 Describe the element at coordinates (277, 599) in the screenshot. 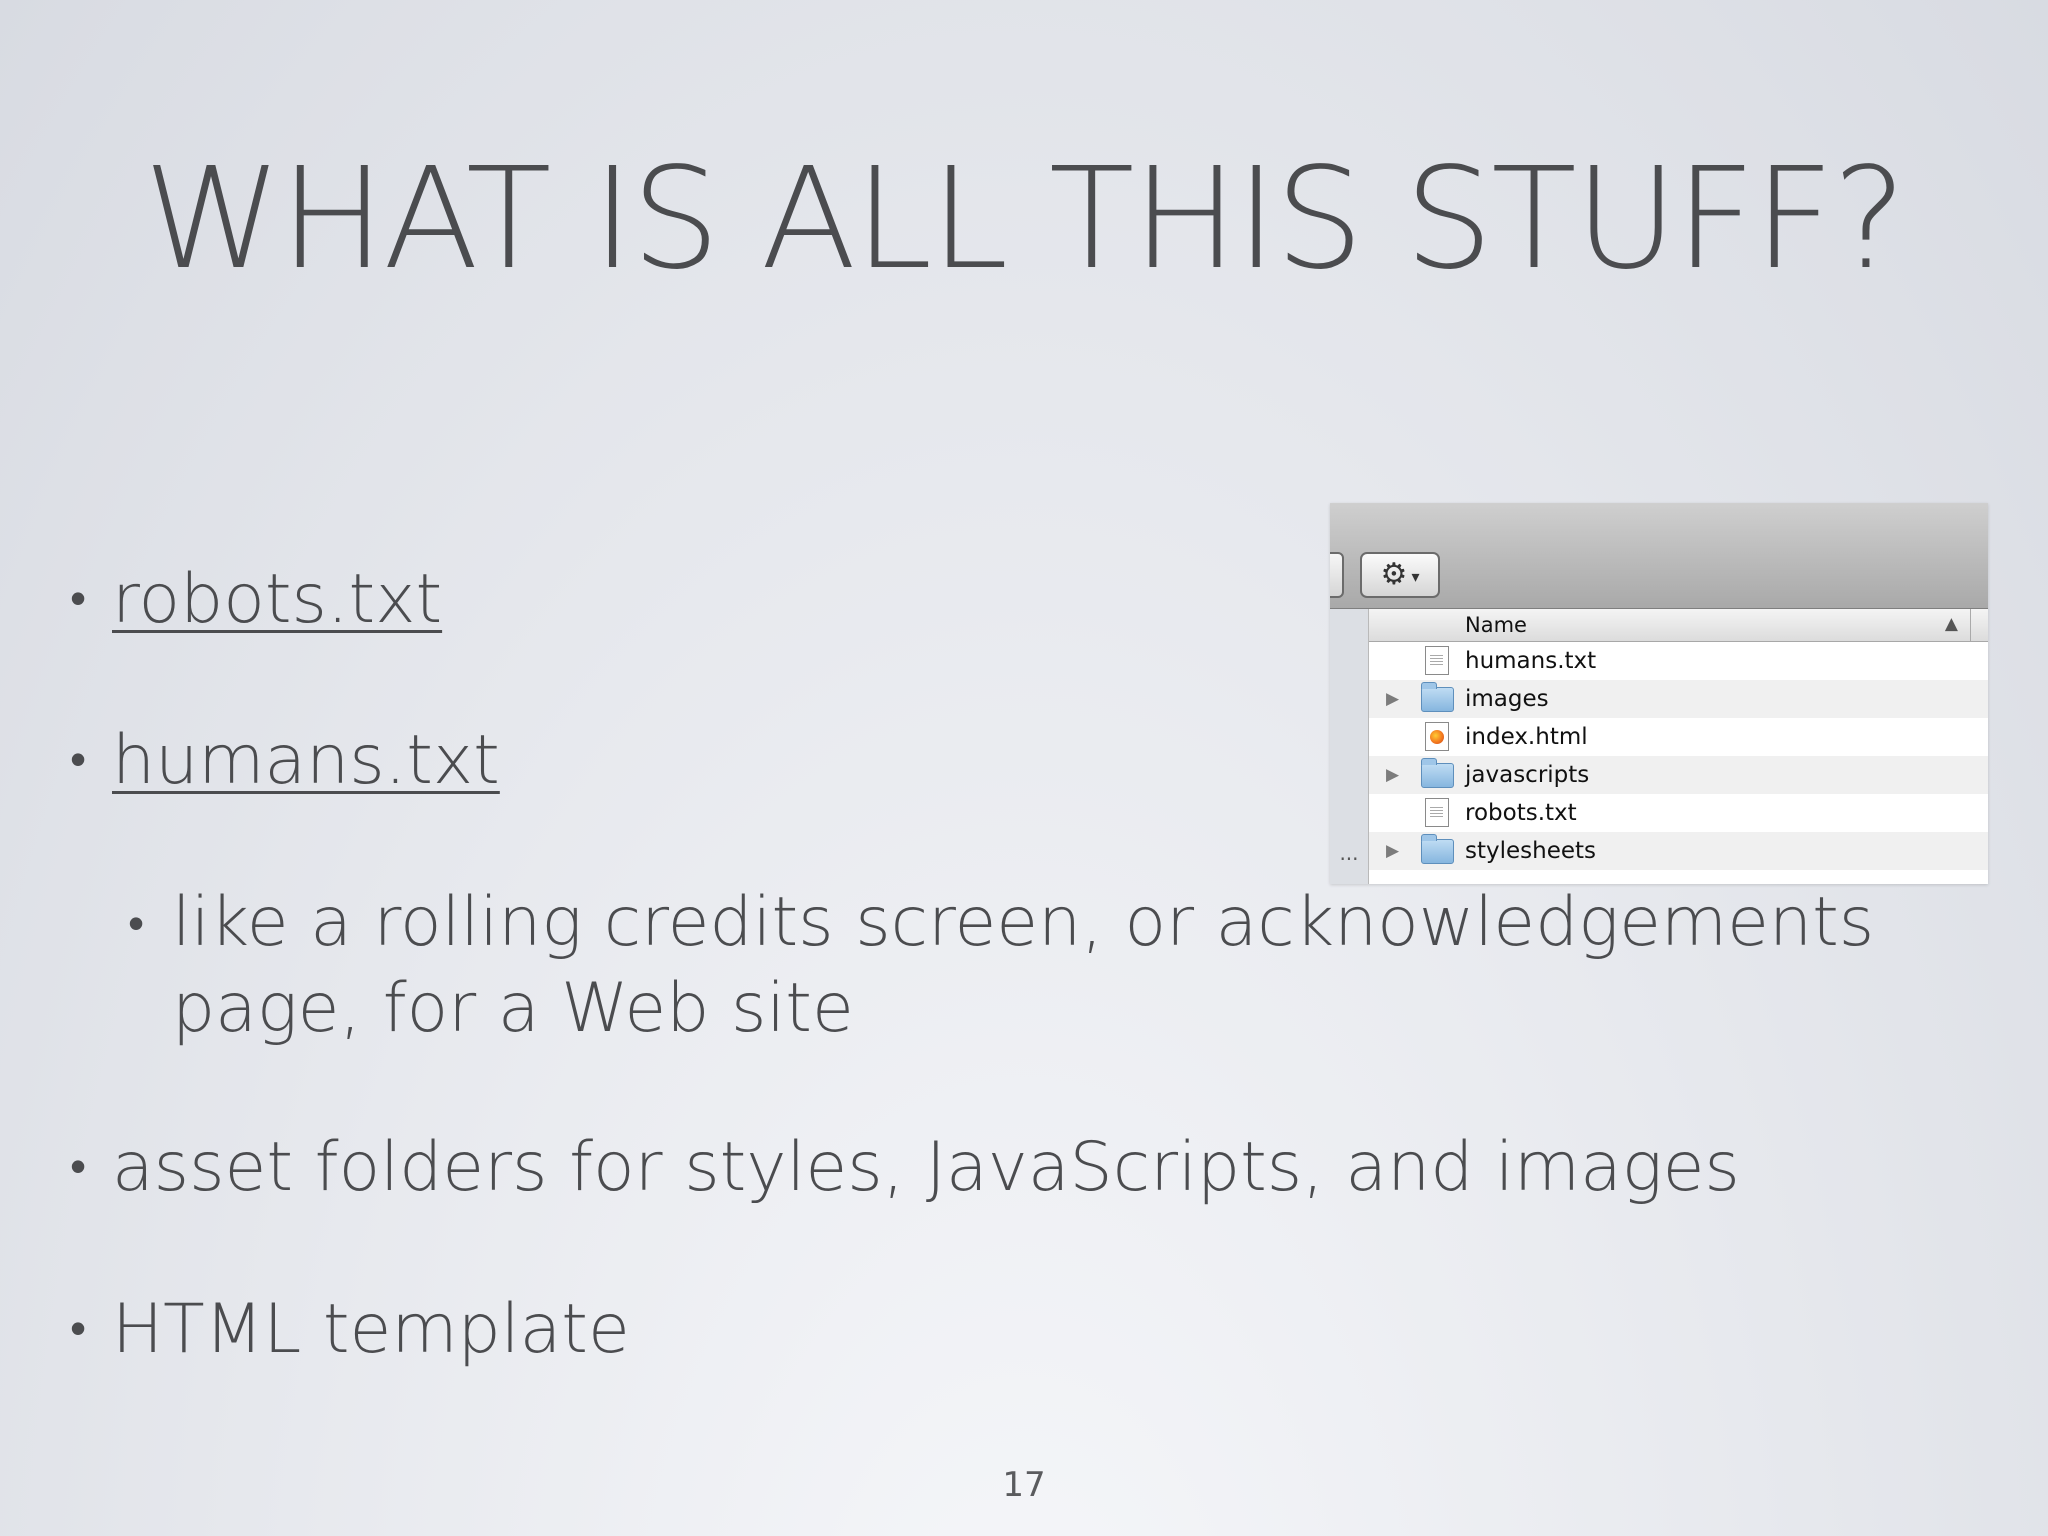

I see `robots-link: robots.txt` at that location.